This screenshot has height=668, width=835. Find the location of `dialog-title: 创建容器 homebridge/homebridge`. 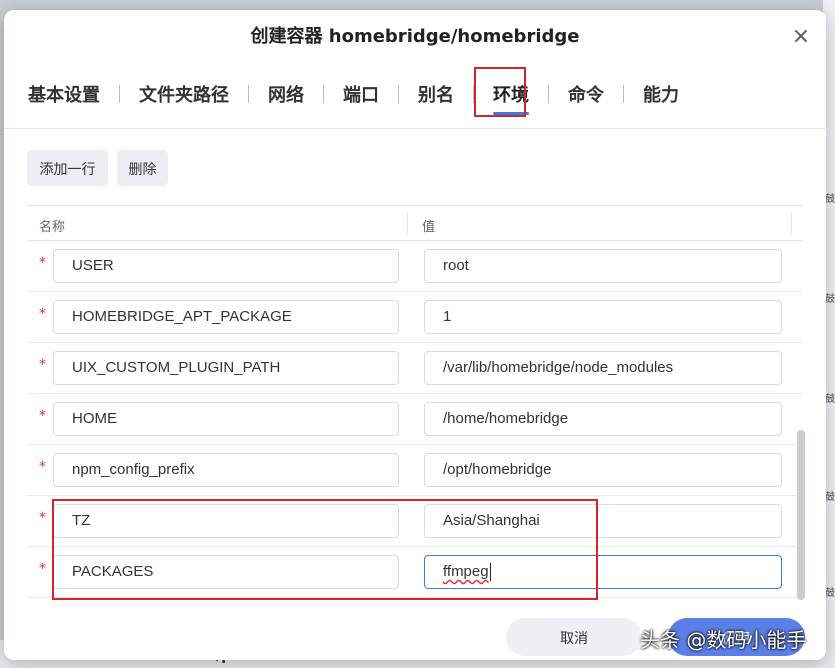

dialog-title: 创建容器 homebridge/homebridge is located at coordinates (415, 36).